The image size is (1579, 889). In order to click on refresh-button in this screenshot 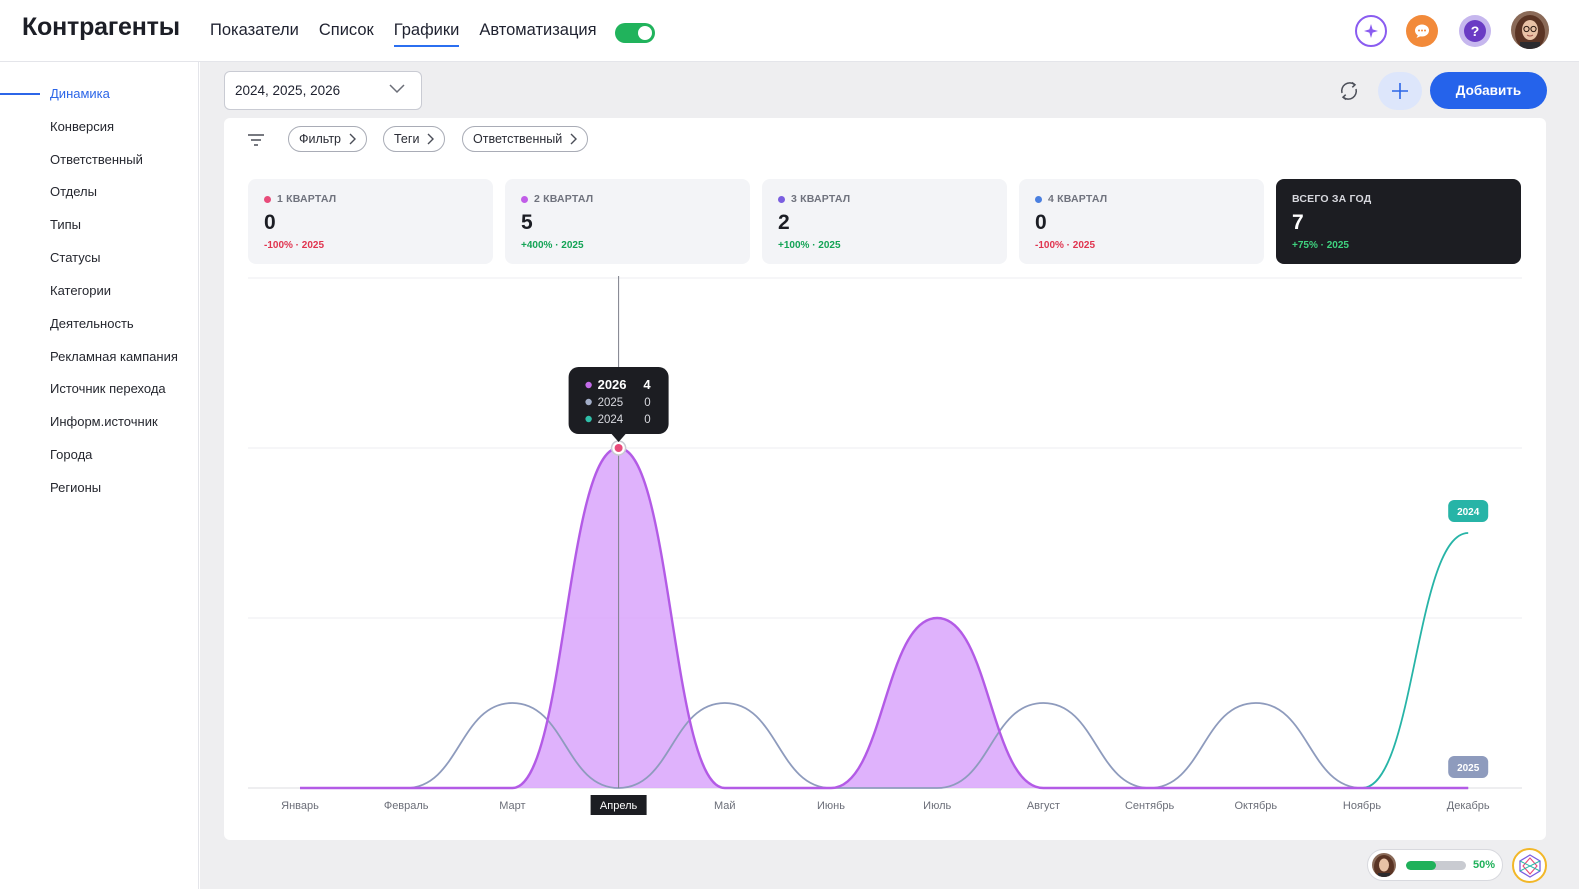, I will do `click(1349, 91)`.